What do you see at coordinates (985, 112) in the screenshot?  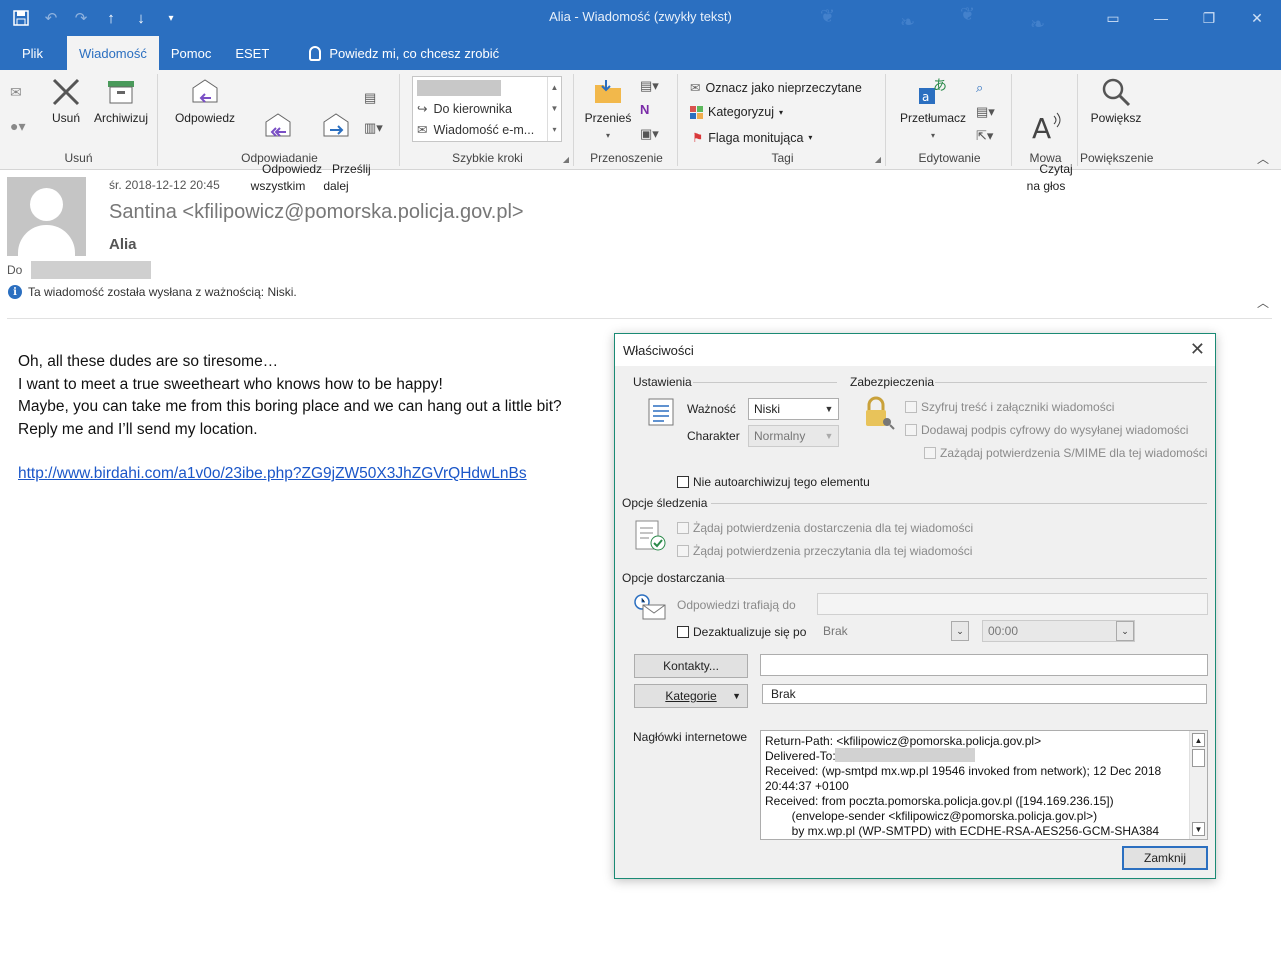 I see `related-icon: ▤▾` at bounding box center [985, 112].